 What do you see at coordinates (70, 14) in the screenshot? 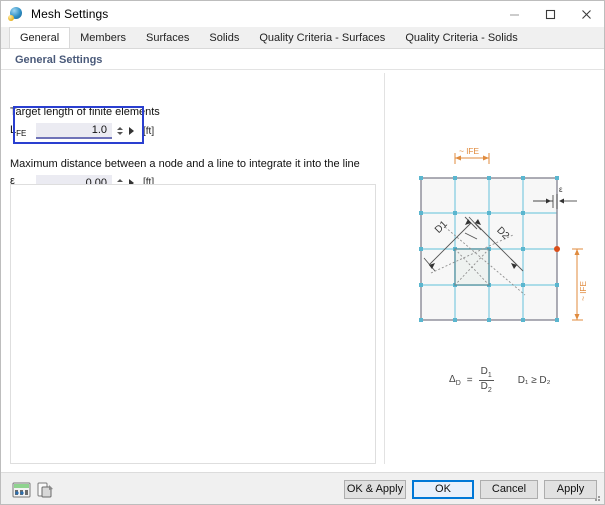
I see `window-title: Mesh Settings` at bounding box center [70, 14].